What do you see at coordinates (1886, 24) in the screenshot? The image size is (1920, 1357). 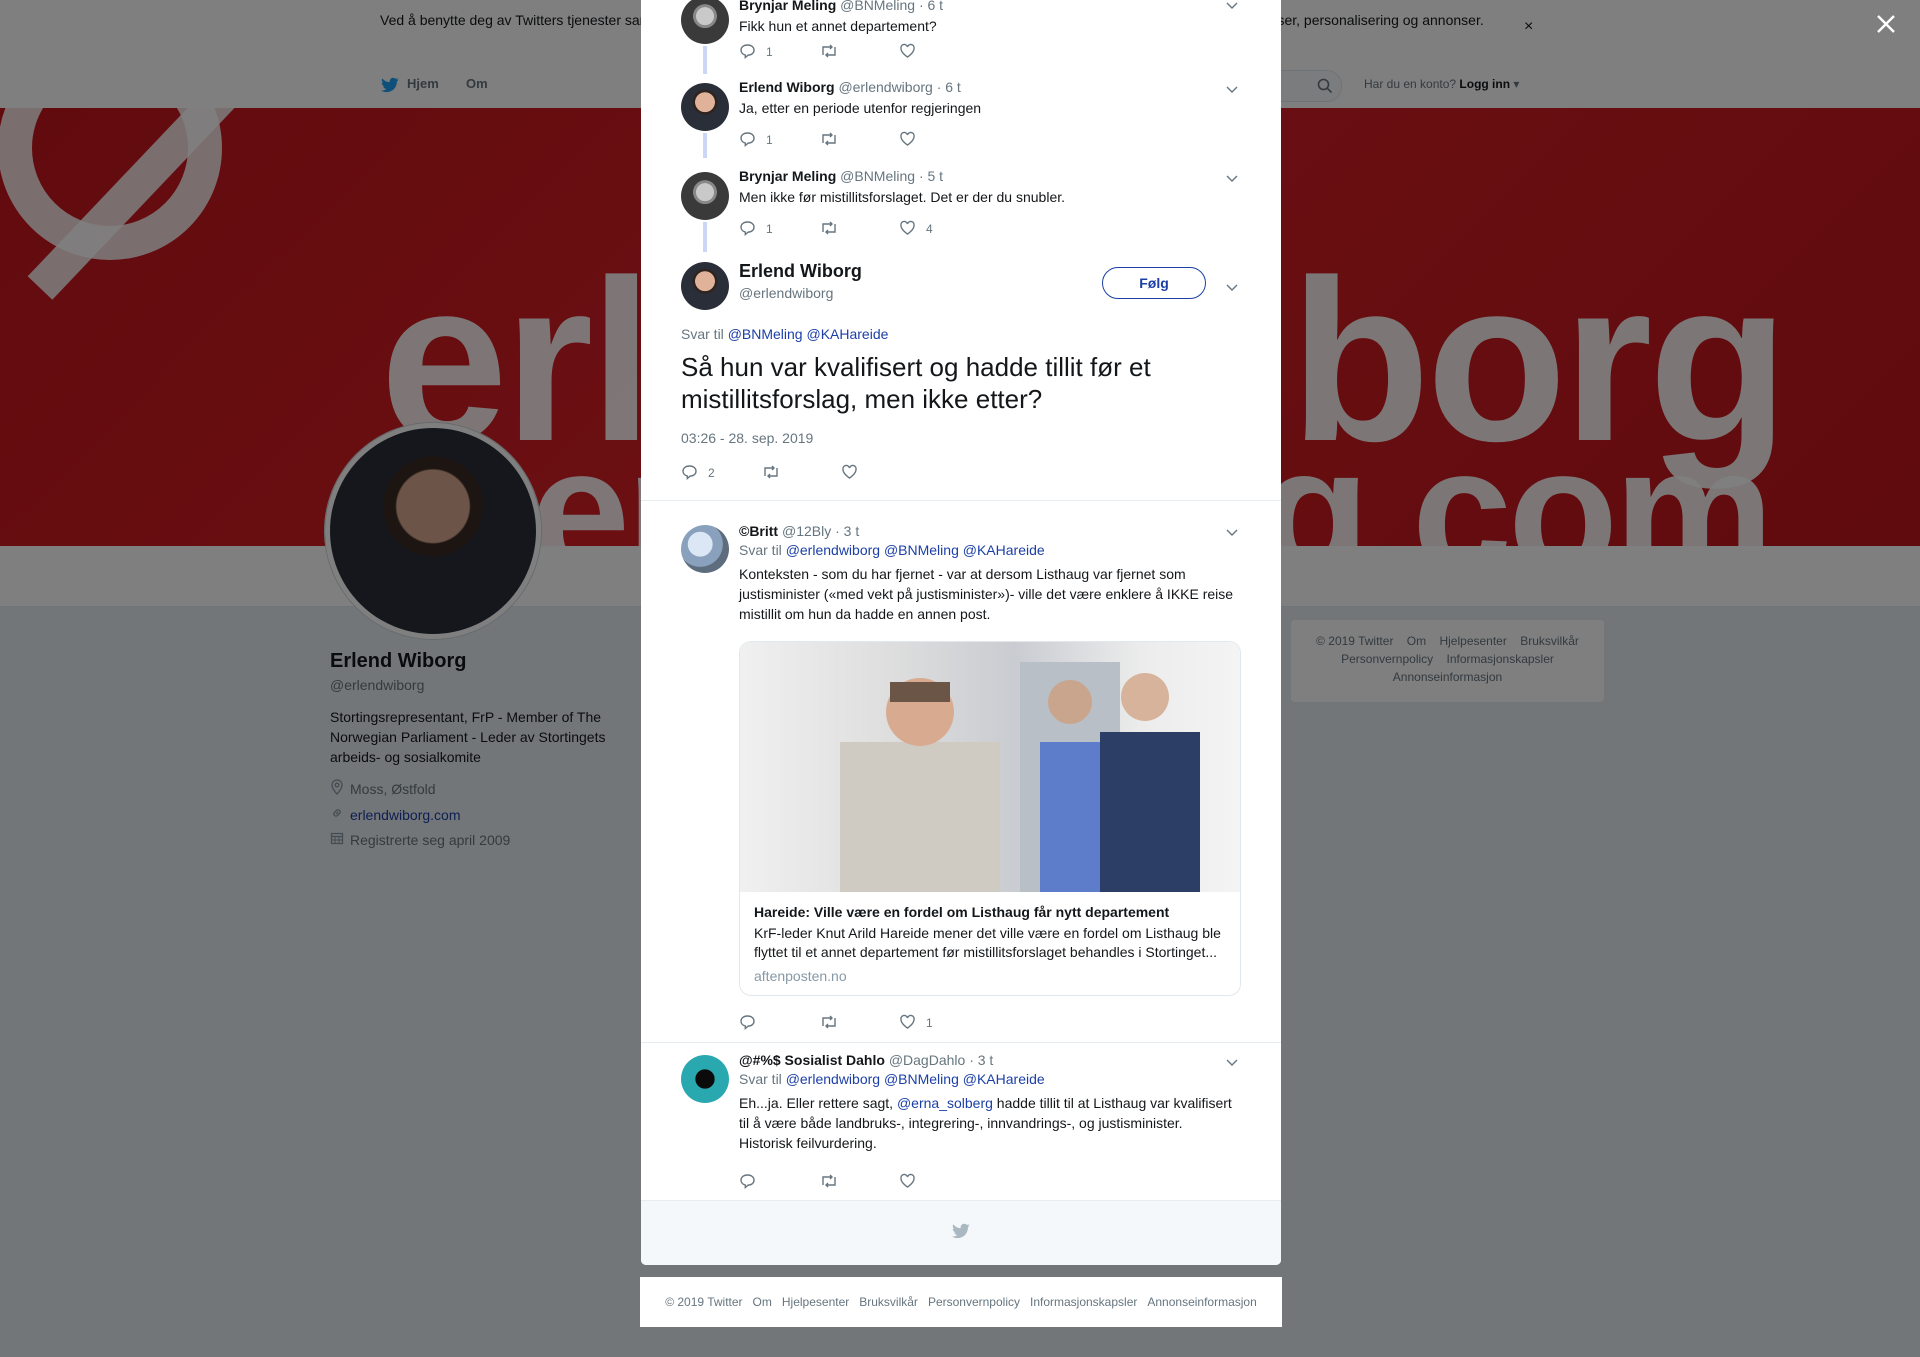 I see `close-icon` at bounding box center [1886, 24].